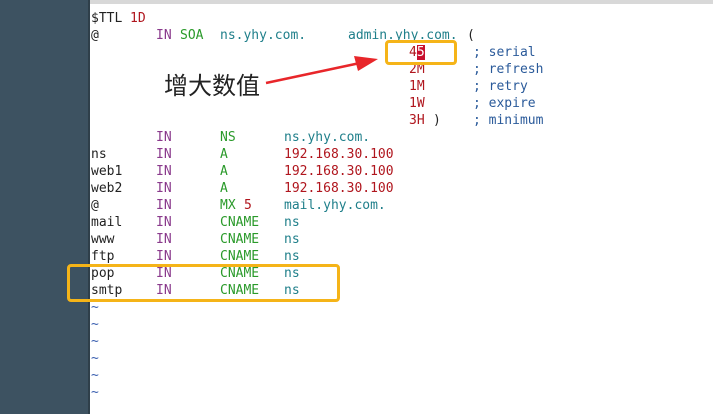 The width and height of the screenshot is (713, 414). I want to click on annotation-arrow, so click(321, 70).